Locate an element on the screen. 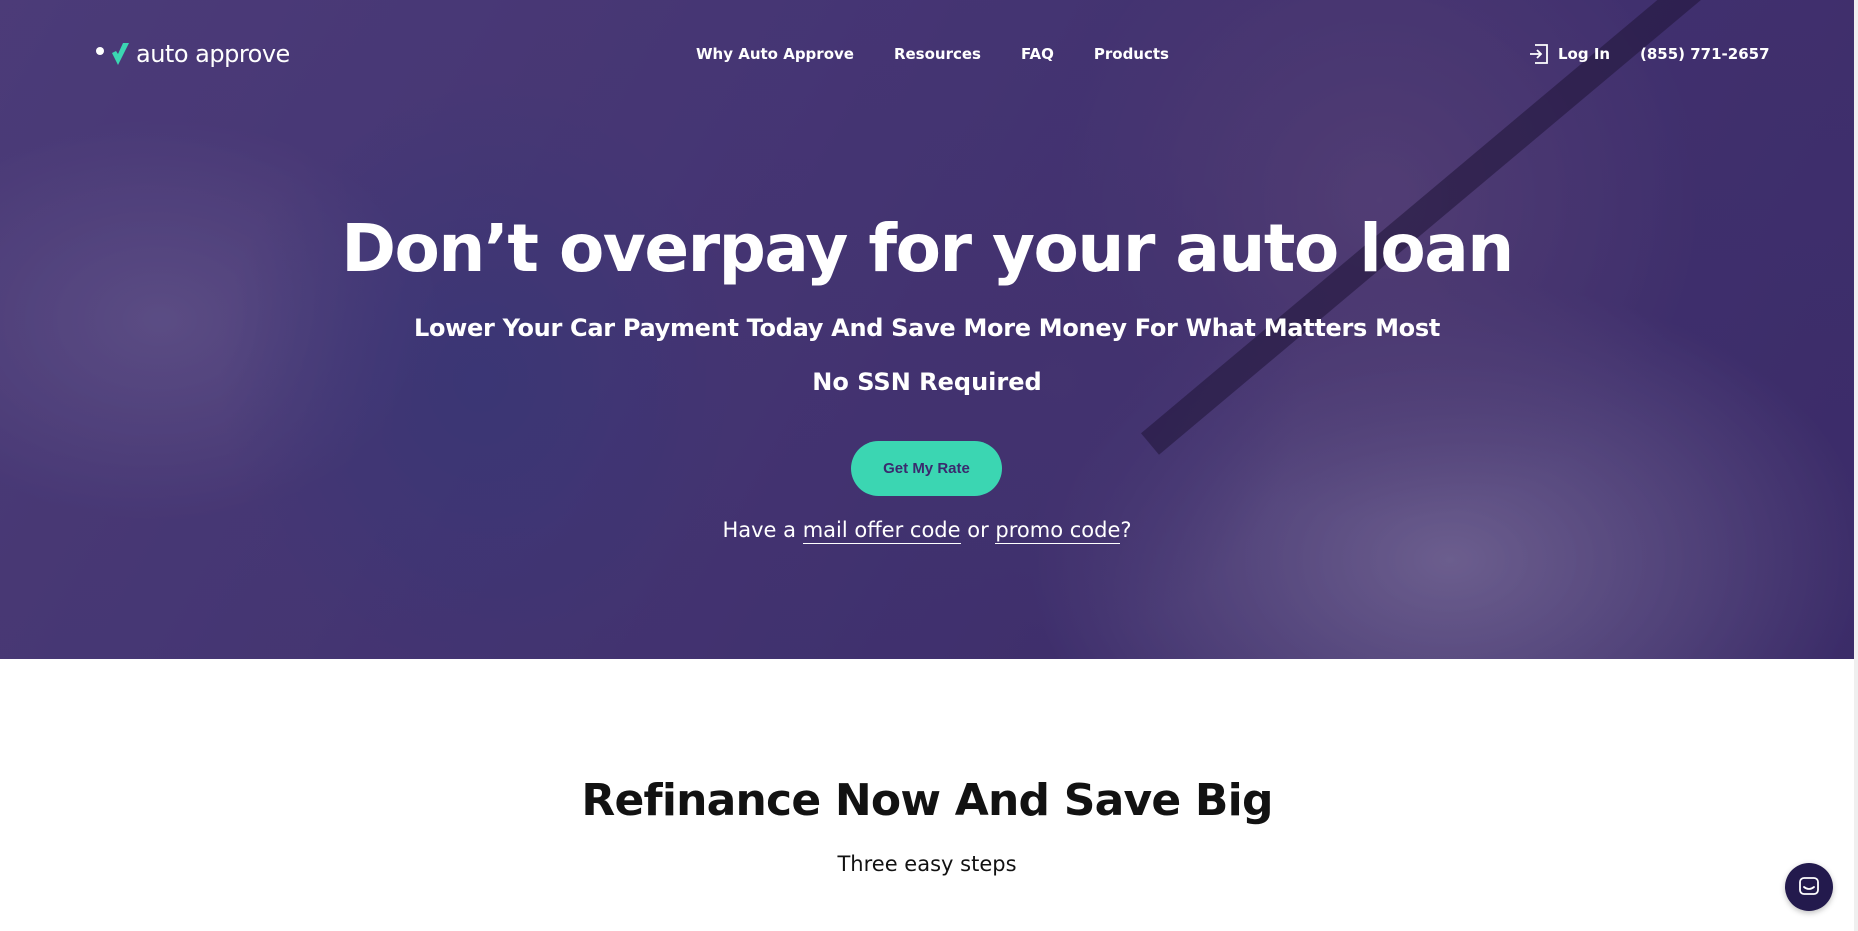 This screenshot has width=1858, height=931. promo-code-prompt: Have a mail offer code or promo code? is located at coordinates (927, 531).